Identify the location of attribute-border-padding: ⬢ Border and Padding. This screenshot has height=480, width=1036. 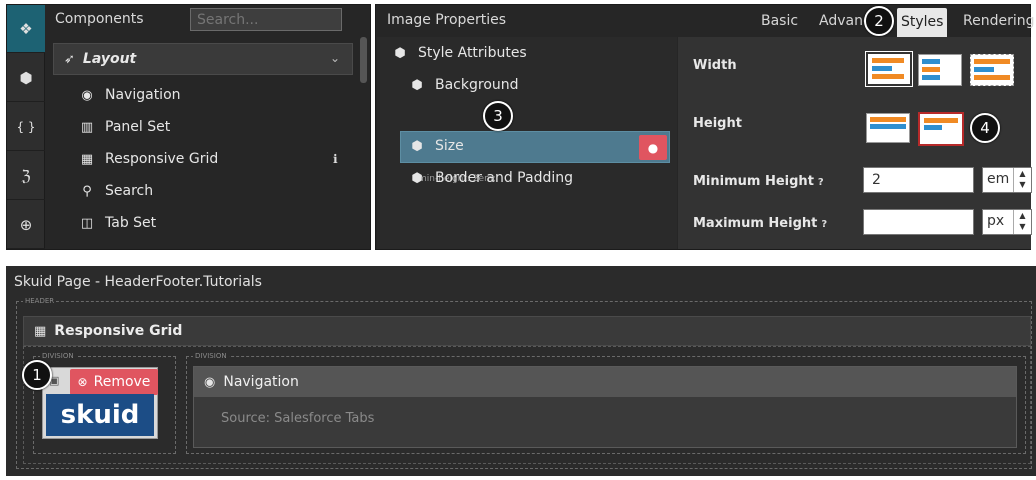
(491, 178).